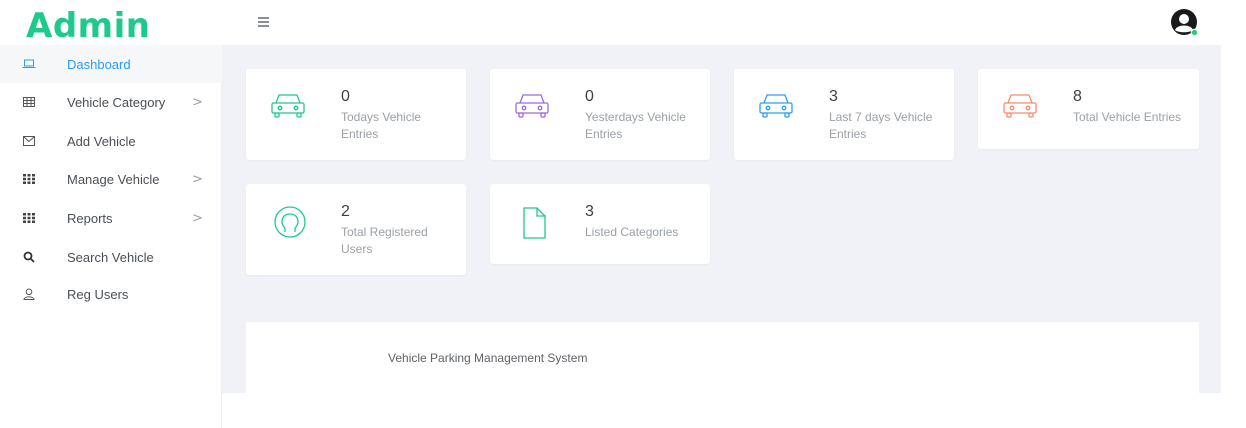 Image resolution: width=1246 pixels, height=428 pixels. I want to click on stat-value: 8, so click(1077, 96).